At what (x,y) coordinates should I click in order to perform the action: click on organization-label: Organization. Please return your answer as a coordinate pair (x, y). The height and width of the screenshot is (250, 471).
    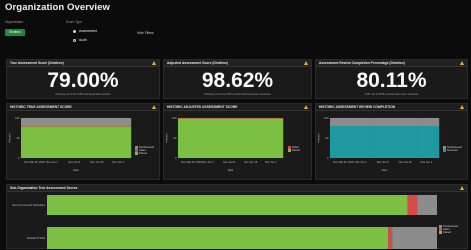
    Looking at the image, I should click on (14, 22).